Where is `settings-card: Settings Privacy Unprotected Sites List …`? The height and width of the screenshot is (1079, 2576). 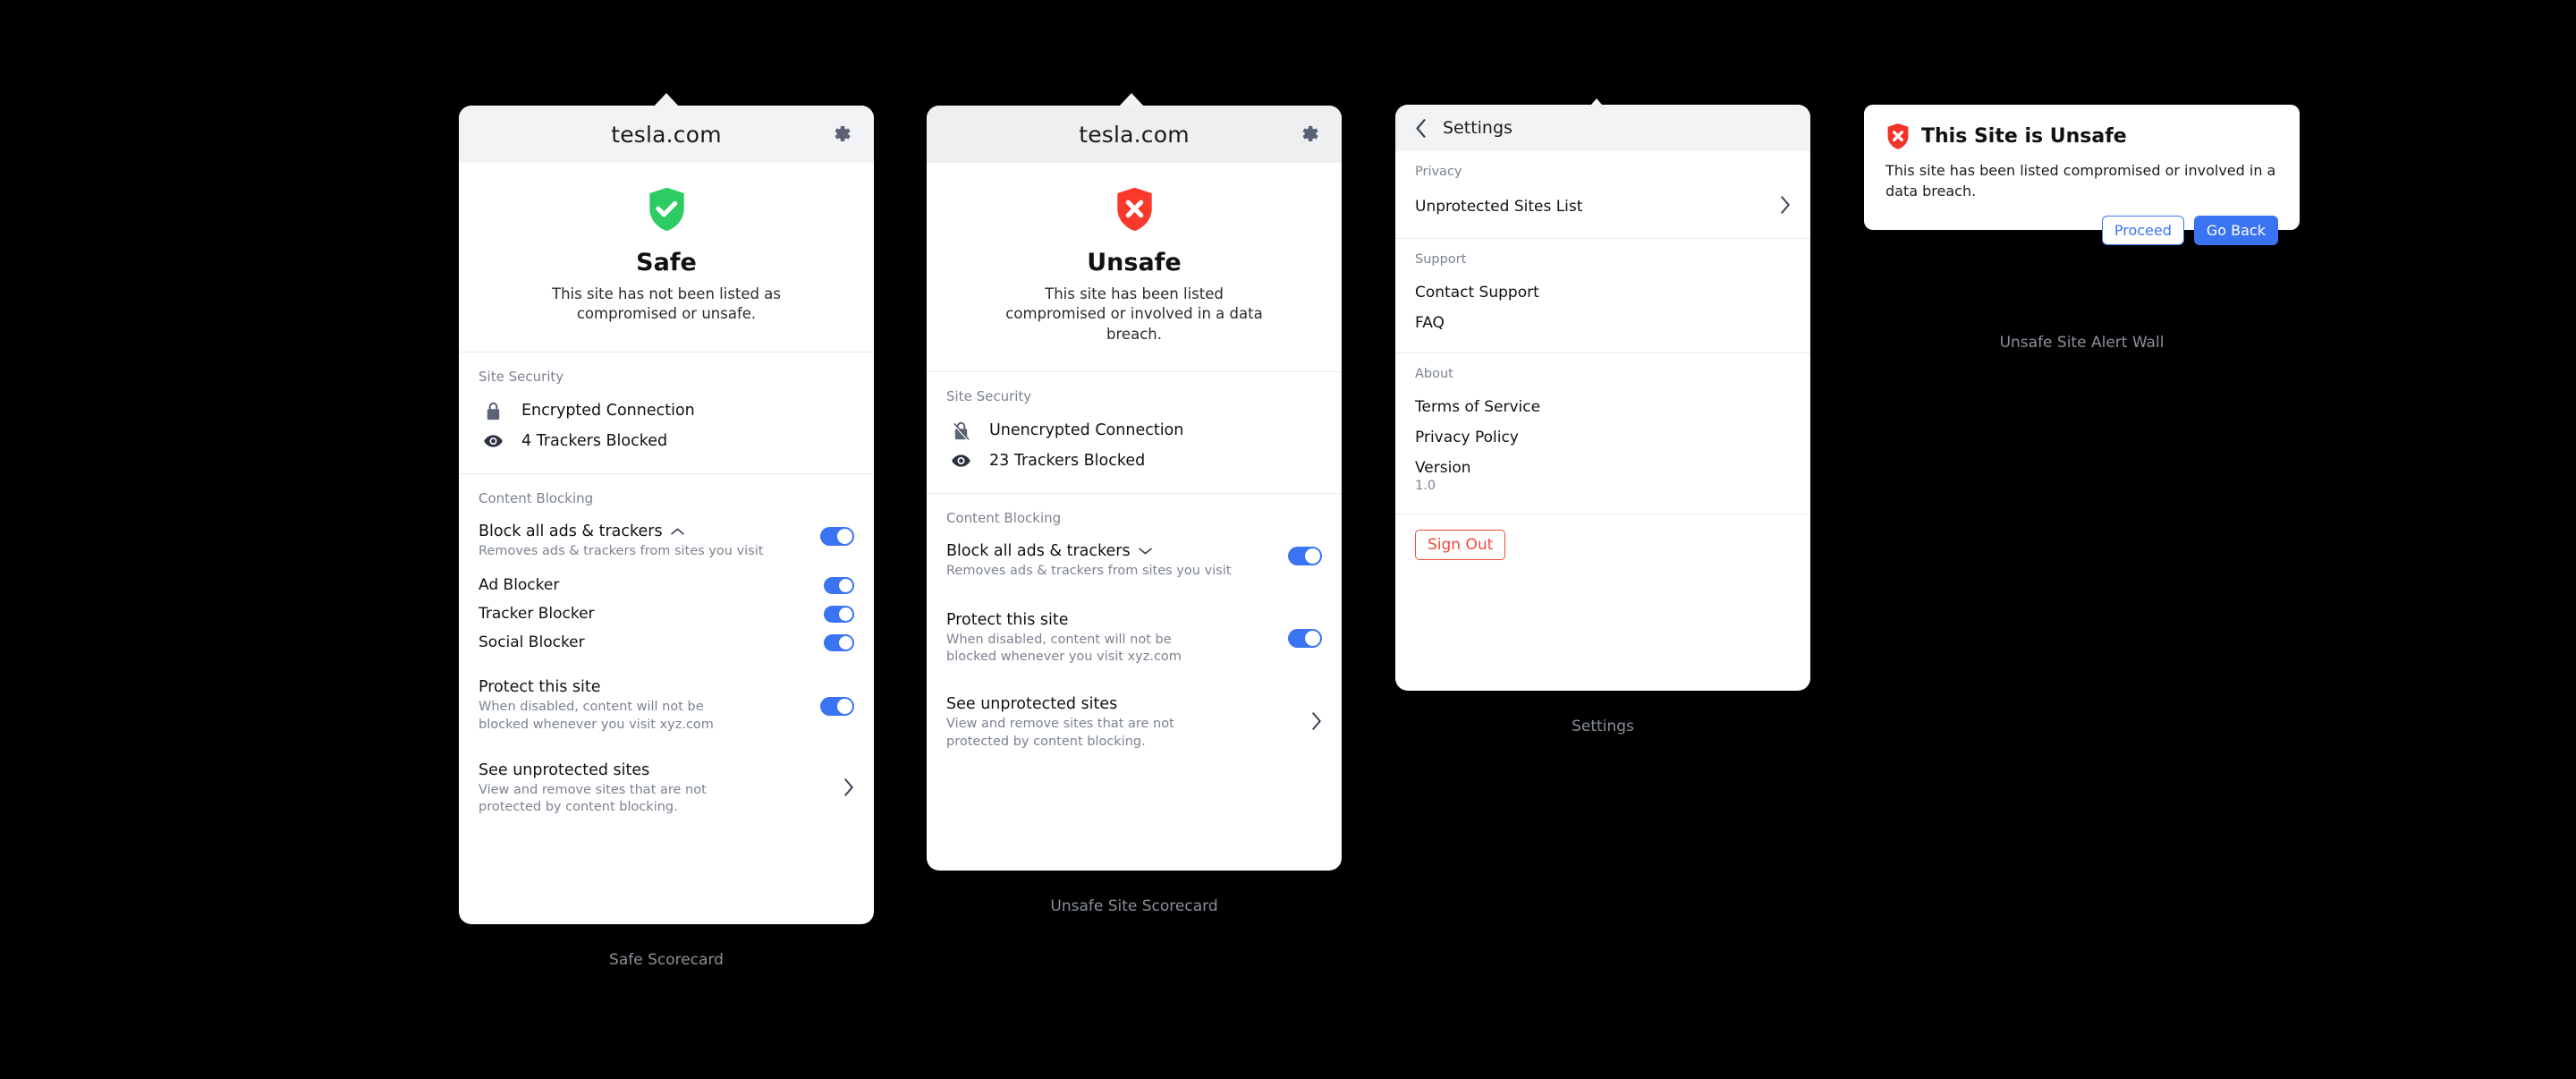 settings-card: Settings Privacy Unprotected Sites List … is located at coordinates (1602, 398).